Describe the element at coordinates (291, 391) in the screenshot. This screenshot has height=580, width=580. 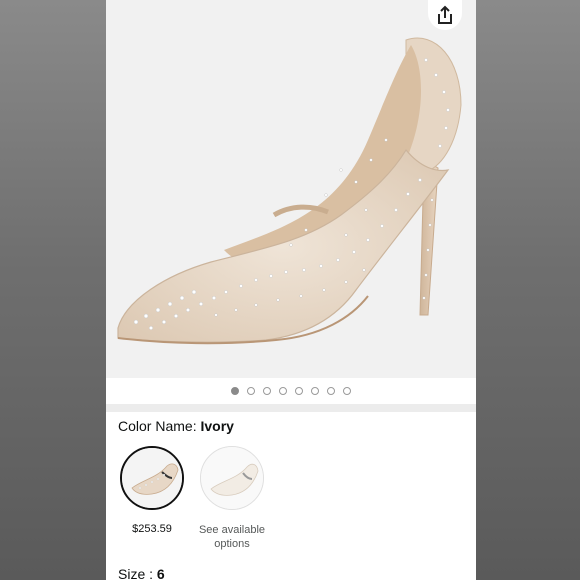
I see `carousel-indicator` at that location.